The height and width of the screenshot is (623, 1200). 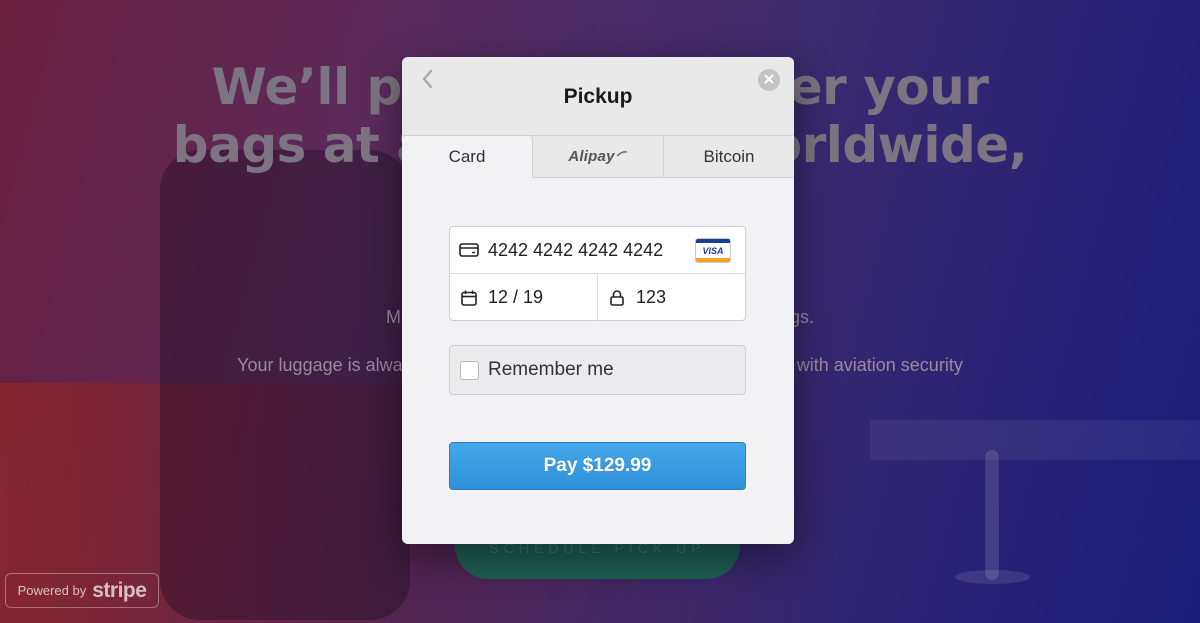 What do you see at coordinates (598, 117) in the screenshot?
I see `modal-header: Pickup Card Alipay Bitcoin` at bounding box center [598, 117].